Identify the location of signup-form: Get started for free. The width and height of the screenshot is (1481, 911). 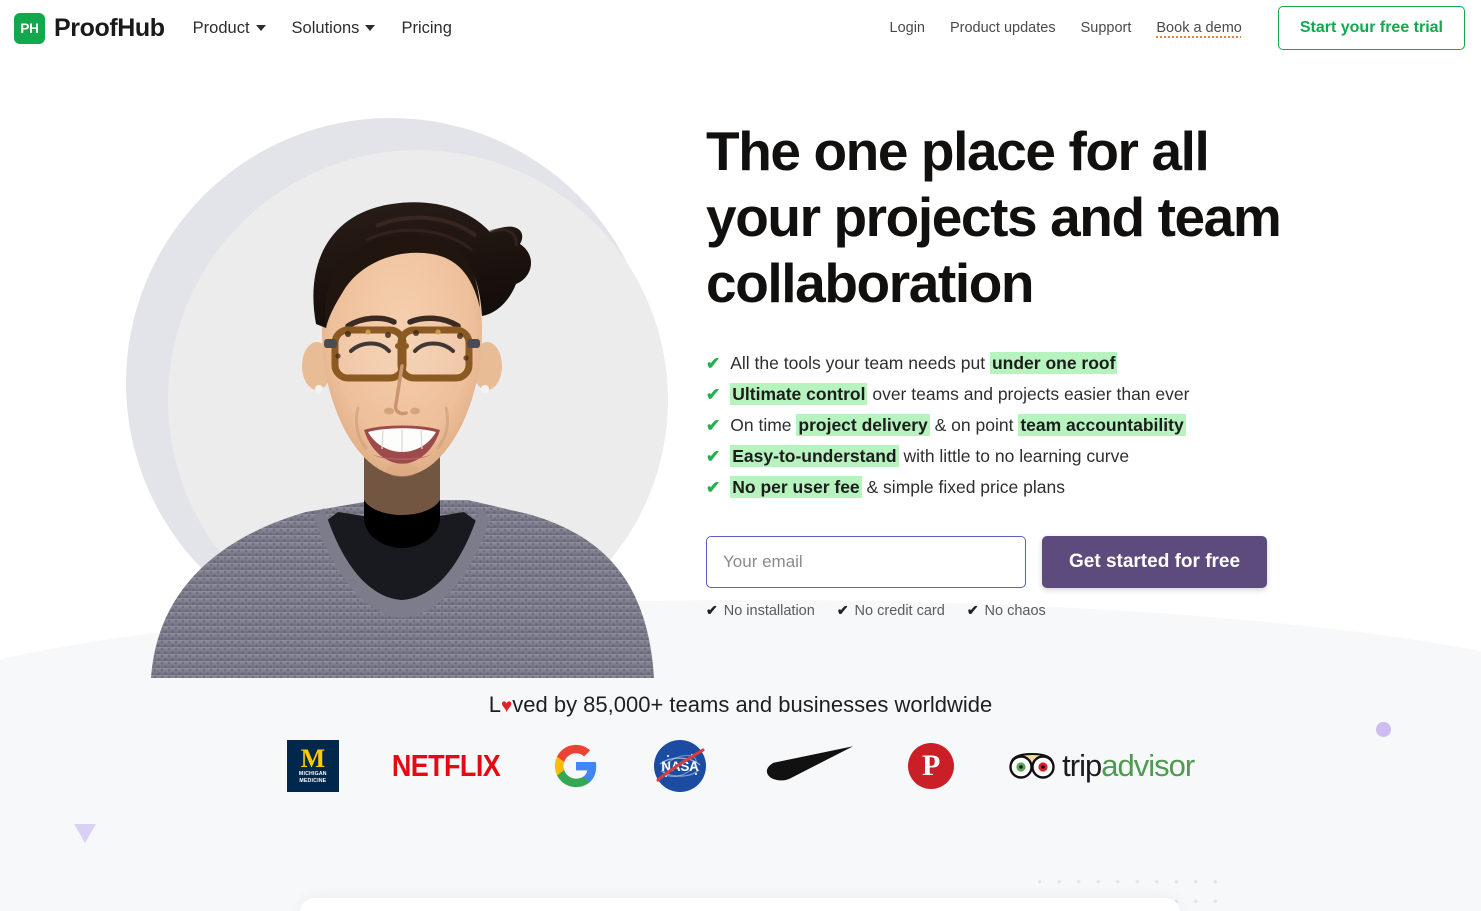
(1016, 562).